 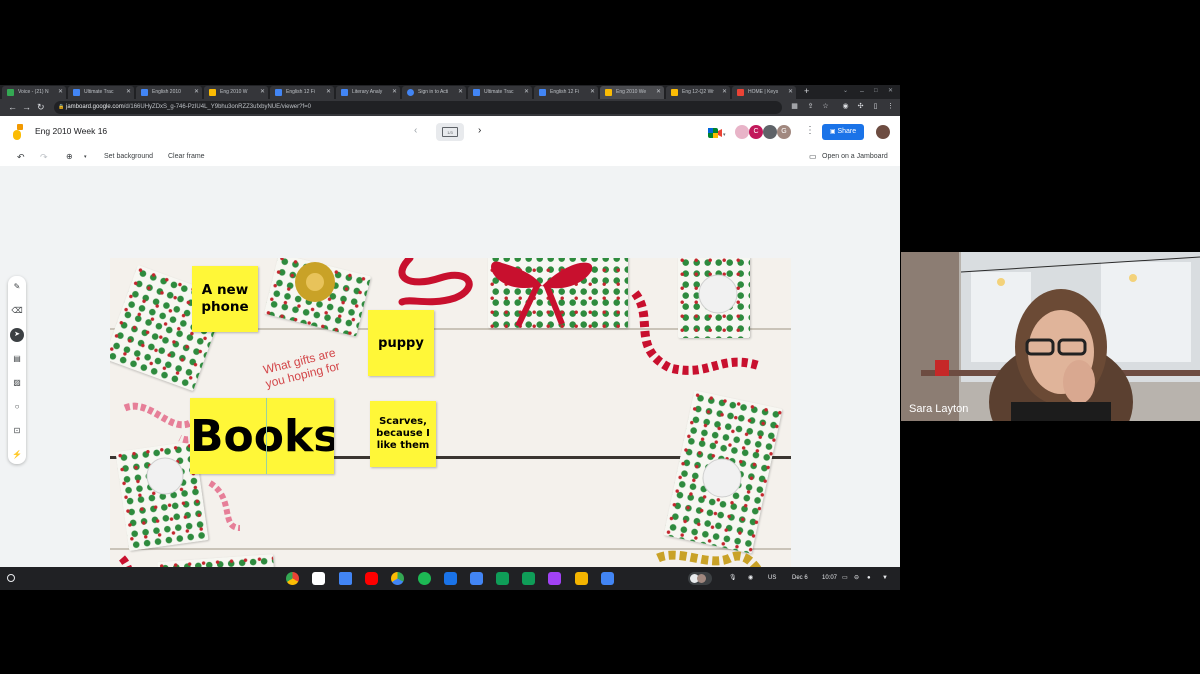 What do you see at coordinates (885, 578) in the screenshot?
I see `wifi-icon: ▼` at bounding box center [885, 578].